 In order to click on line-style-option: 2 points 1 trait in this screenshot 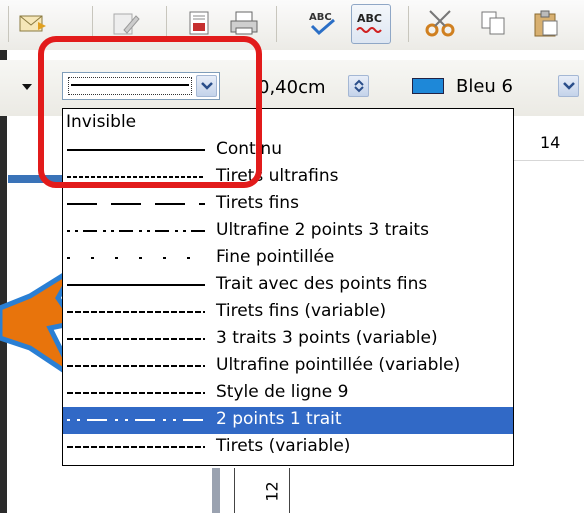, I will do `click(288, 420)`.